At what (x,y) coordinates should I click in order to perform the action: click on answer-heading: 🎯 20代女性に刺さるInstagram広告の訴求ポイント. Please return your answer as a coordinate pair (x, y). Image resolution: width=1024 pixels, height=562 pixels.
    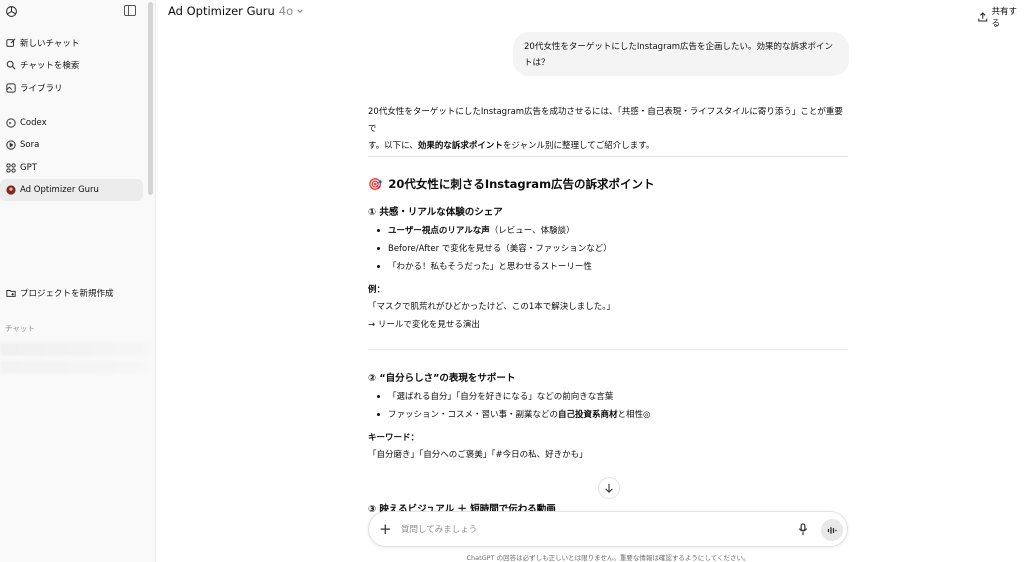
    Looking at the image, I should click on (511, 184).